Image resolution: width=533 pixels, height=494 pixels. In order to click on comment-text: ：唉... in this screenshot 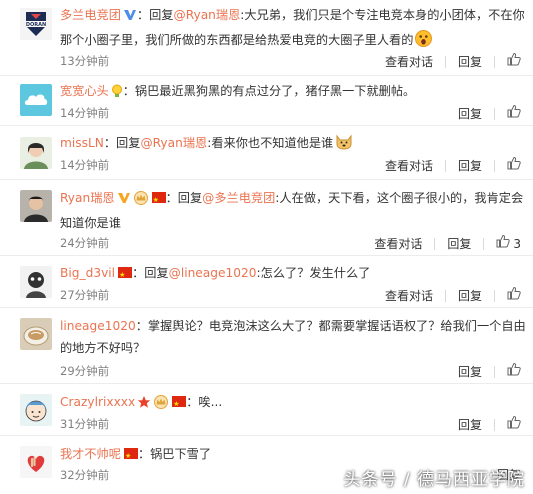, I will do `click(204, 402)`.